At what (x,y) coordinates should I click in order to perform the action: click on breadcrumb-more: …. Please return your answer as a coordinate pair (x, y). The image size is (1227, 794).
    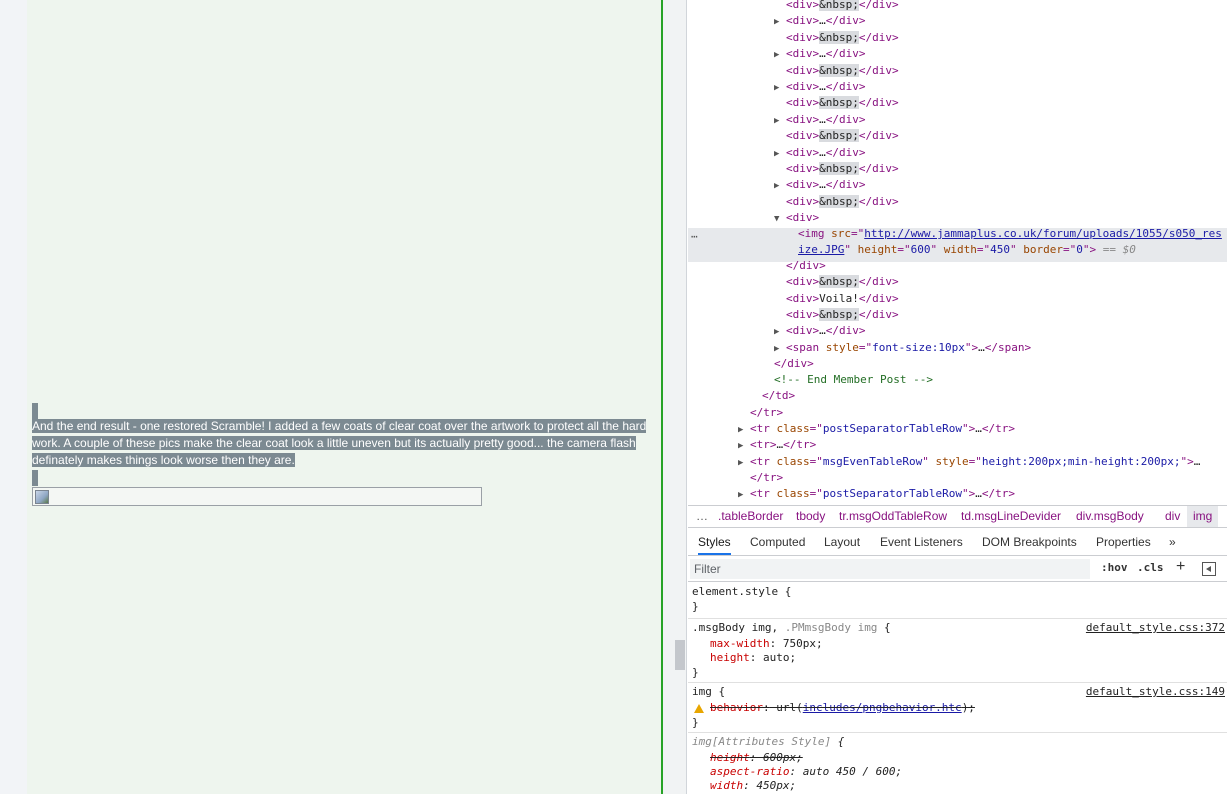
    Looking at the image, I should click on (702, 516).